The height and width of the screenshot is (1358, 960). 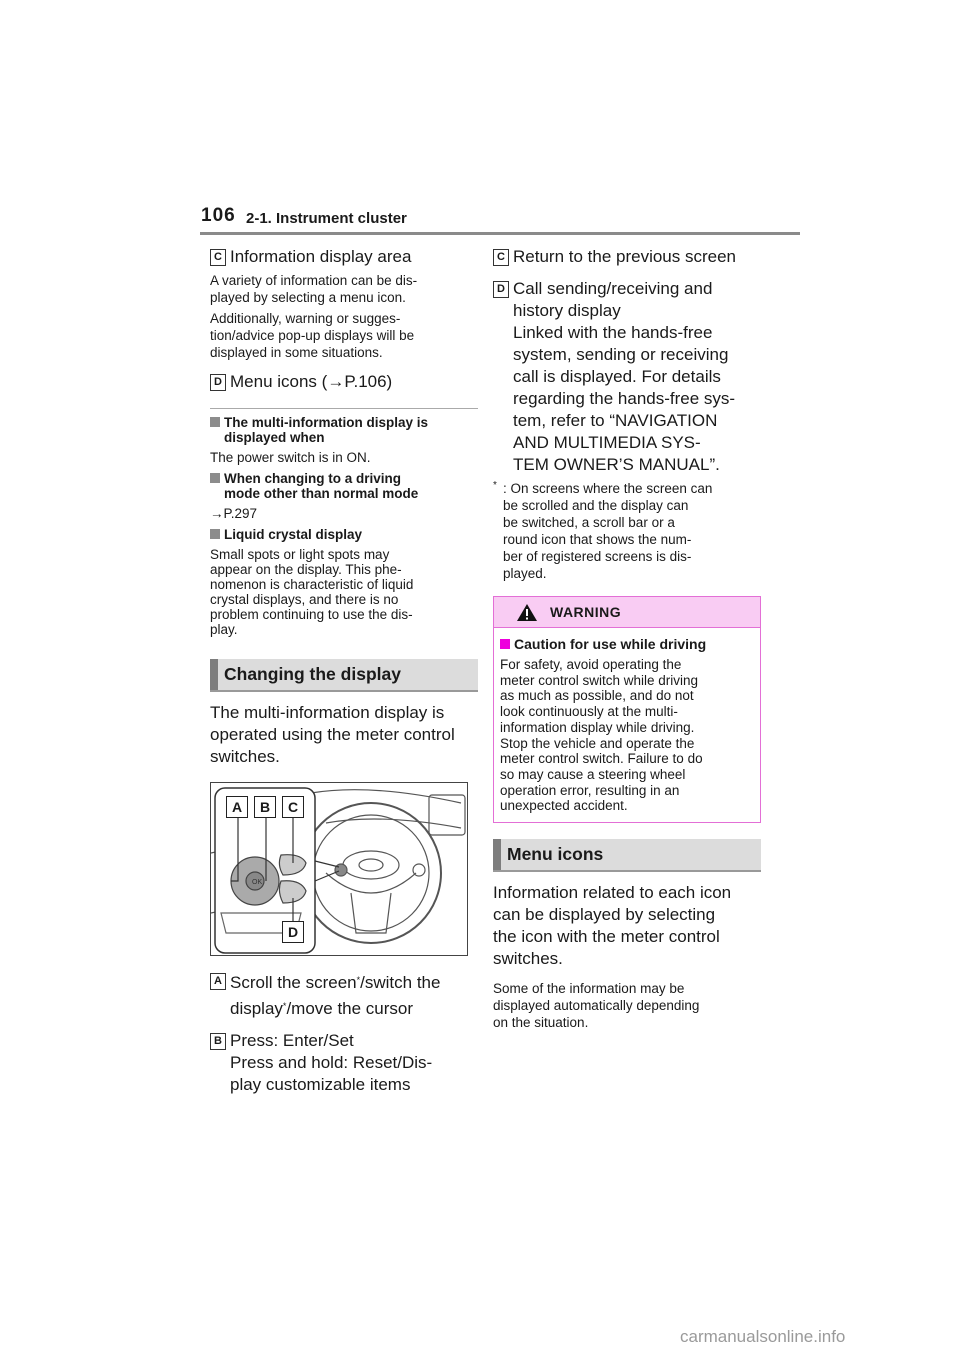 I want to click on header-rule, so click(x=500, y=233).